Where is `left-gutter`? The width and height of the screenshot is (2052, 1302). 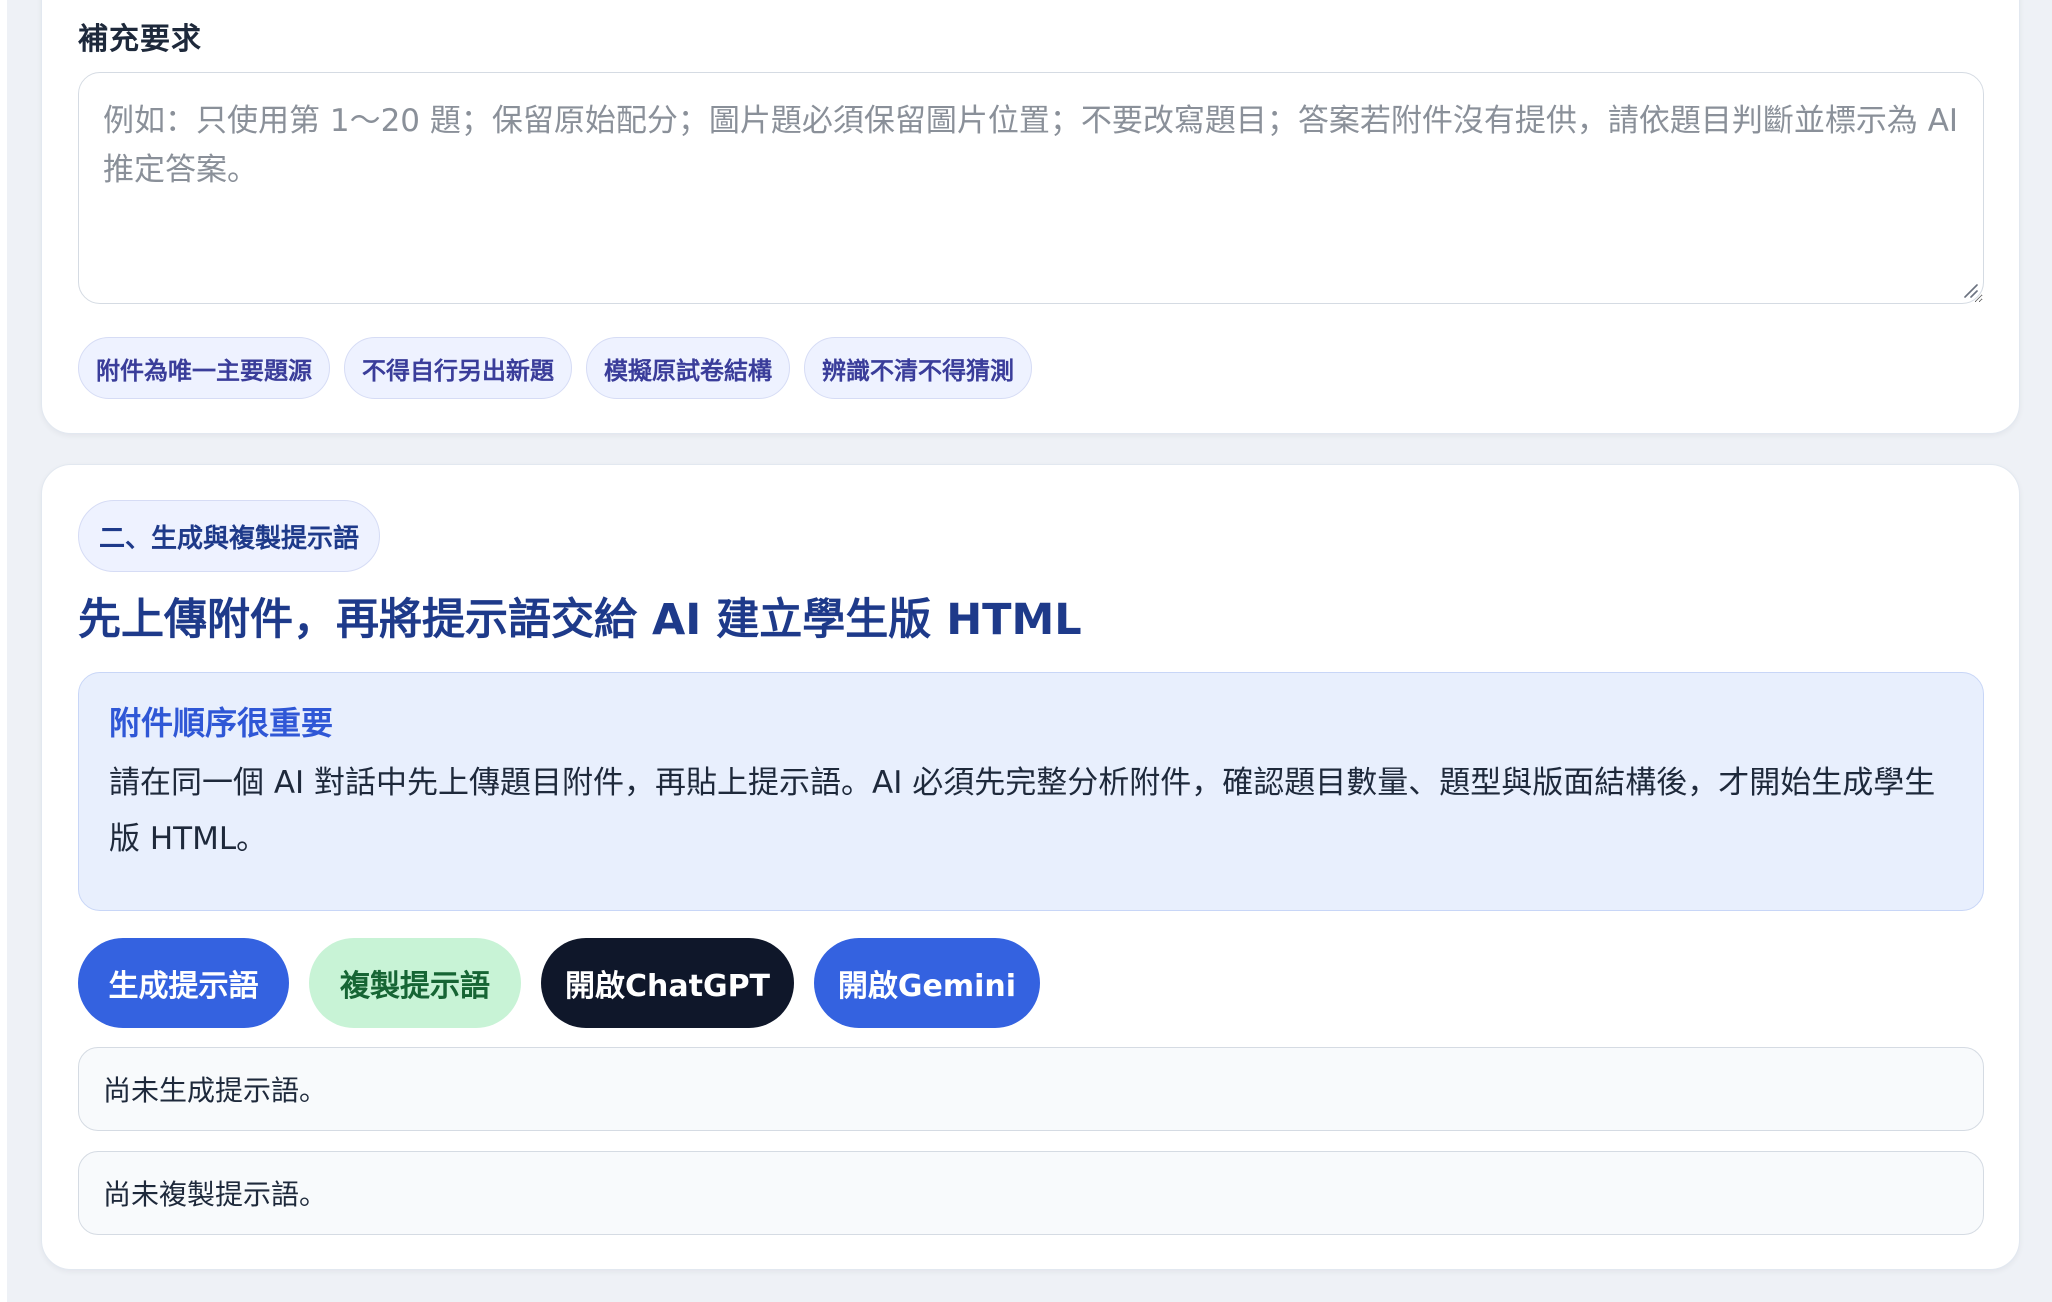
left-gutter is located at coordinates (3, 651).